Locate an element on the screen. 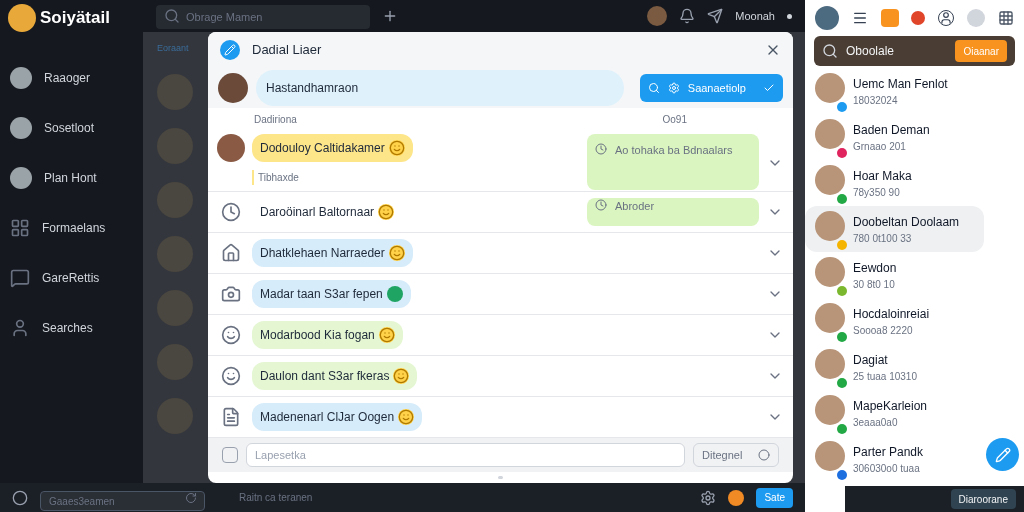 This screenshot has width=1024, height=512. message-bubble: Daulon dant S3ar fkeras is located at coordinates (335, 376).